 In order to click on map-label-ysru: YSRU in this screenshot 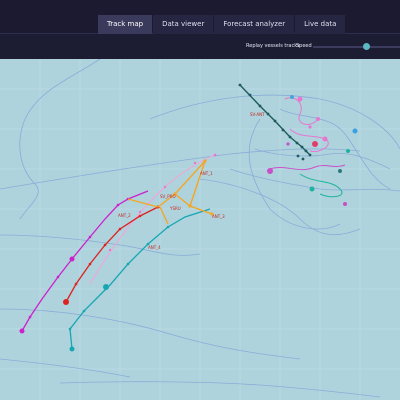, I will do `click(175, 208)`.